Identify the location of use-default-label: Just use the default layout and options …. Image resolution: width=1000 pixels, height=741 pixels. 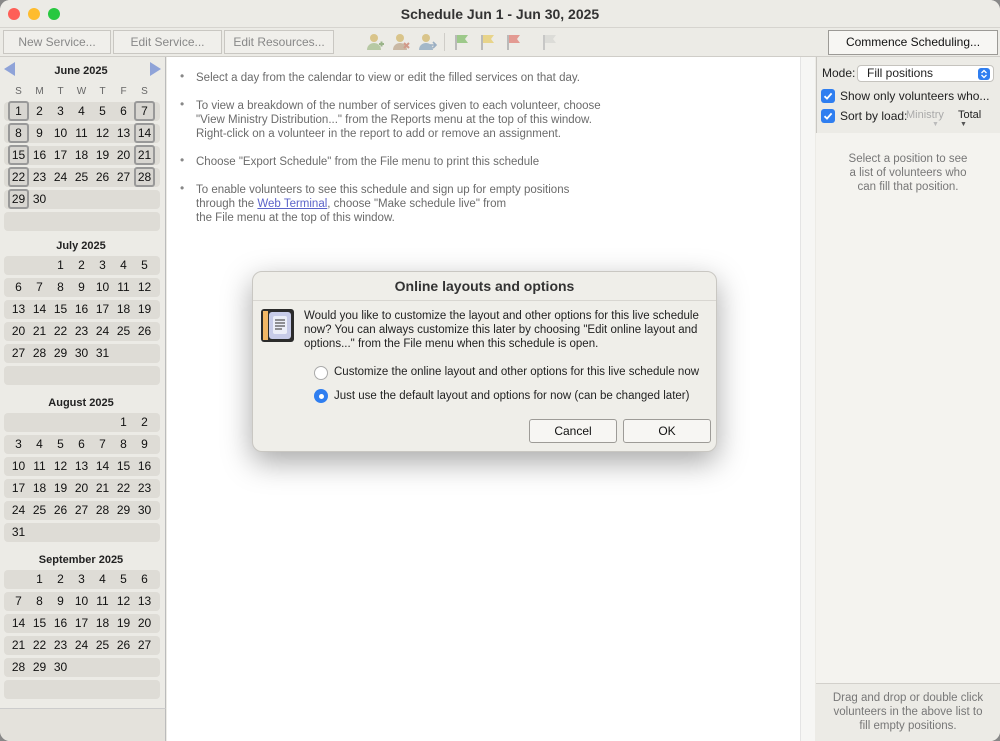
(511, 396).